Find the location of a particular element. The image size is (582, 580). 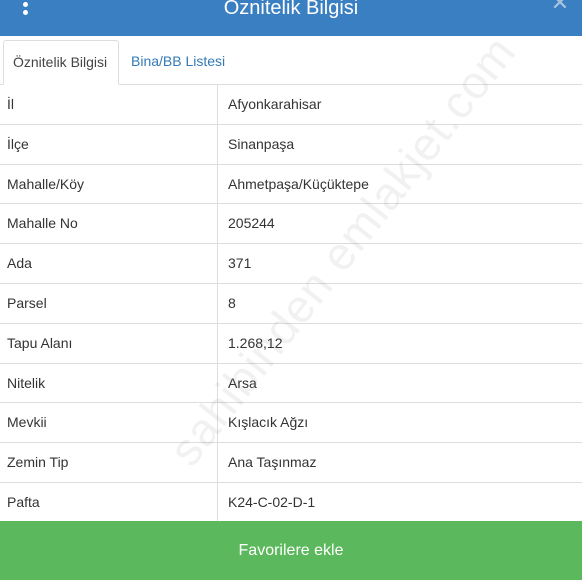

row-label: Nitelik is located at coordinates (109, 383).